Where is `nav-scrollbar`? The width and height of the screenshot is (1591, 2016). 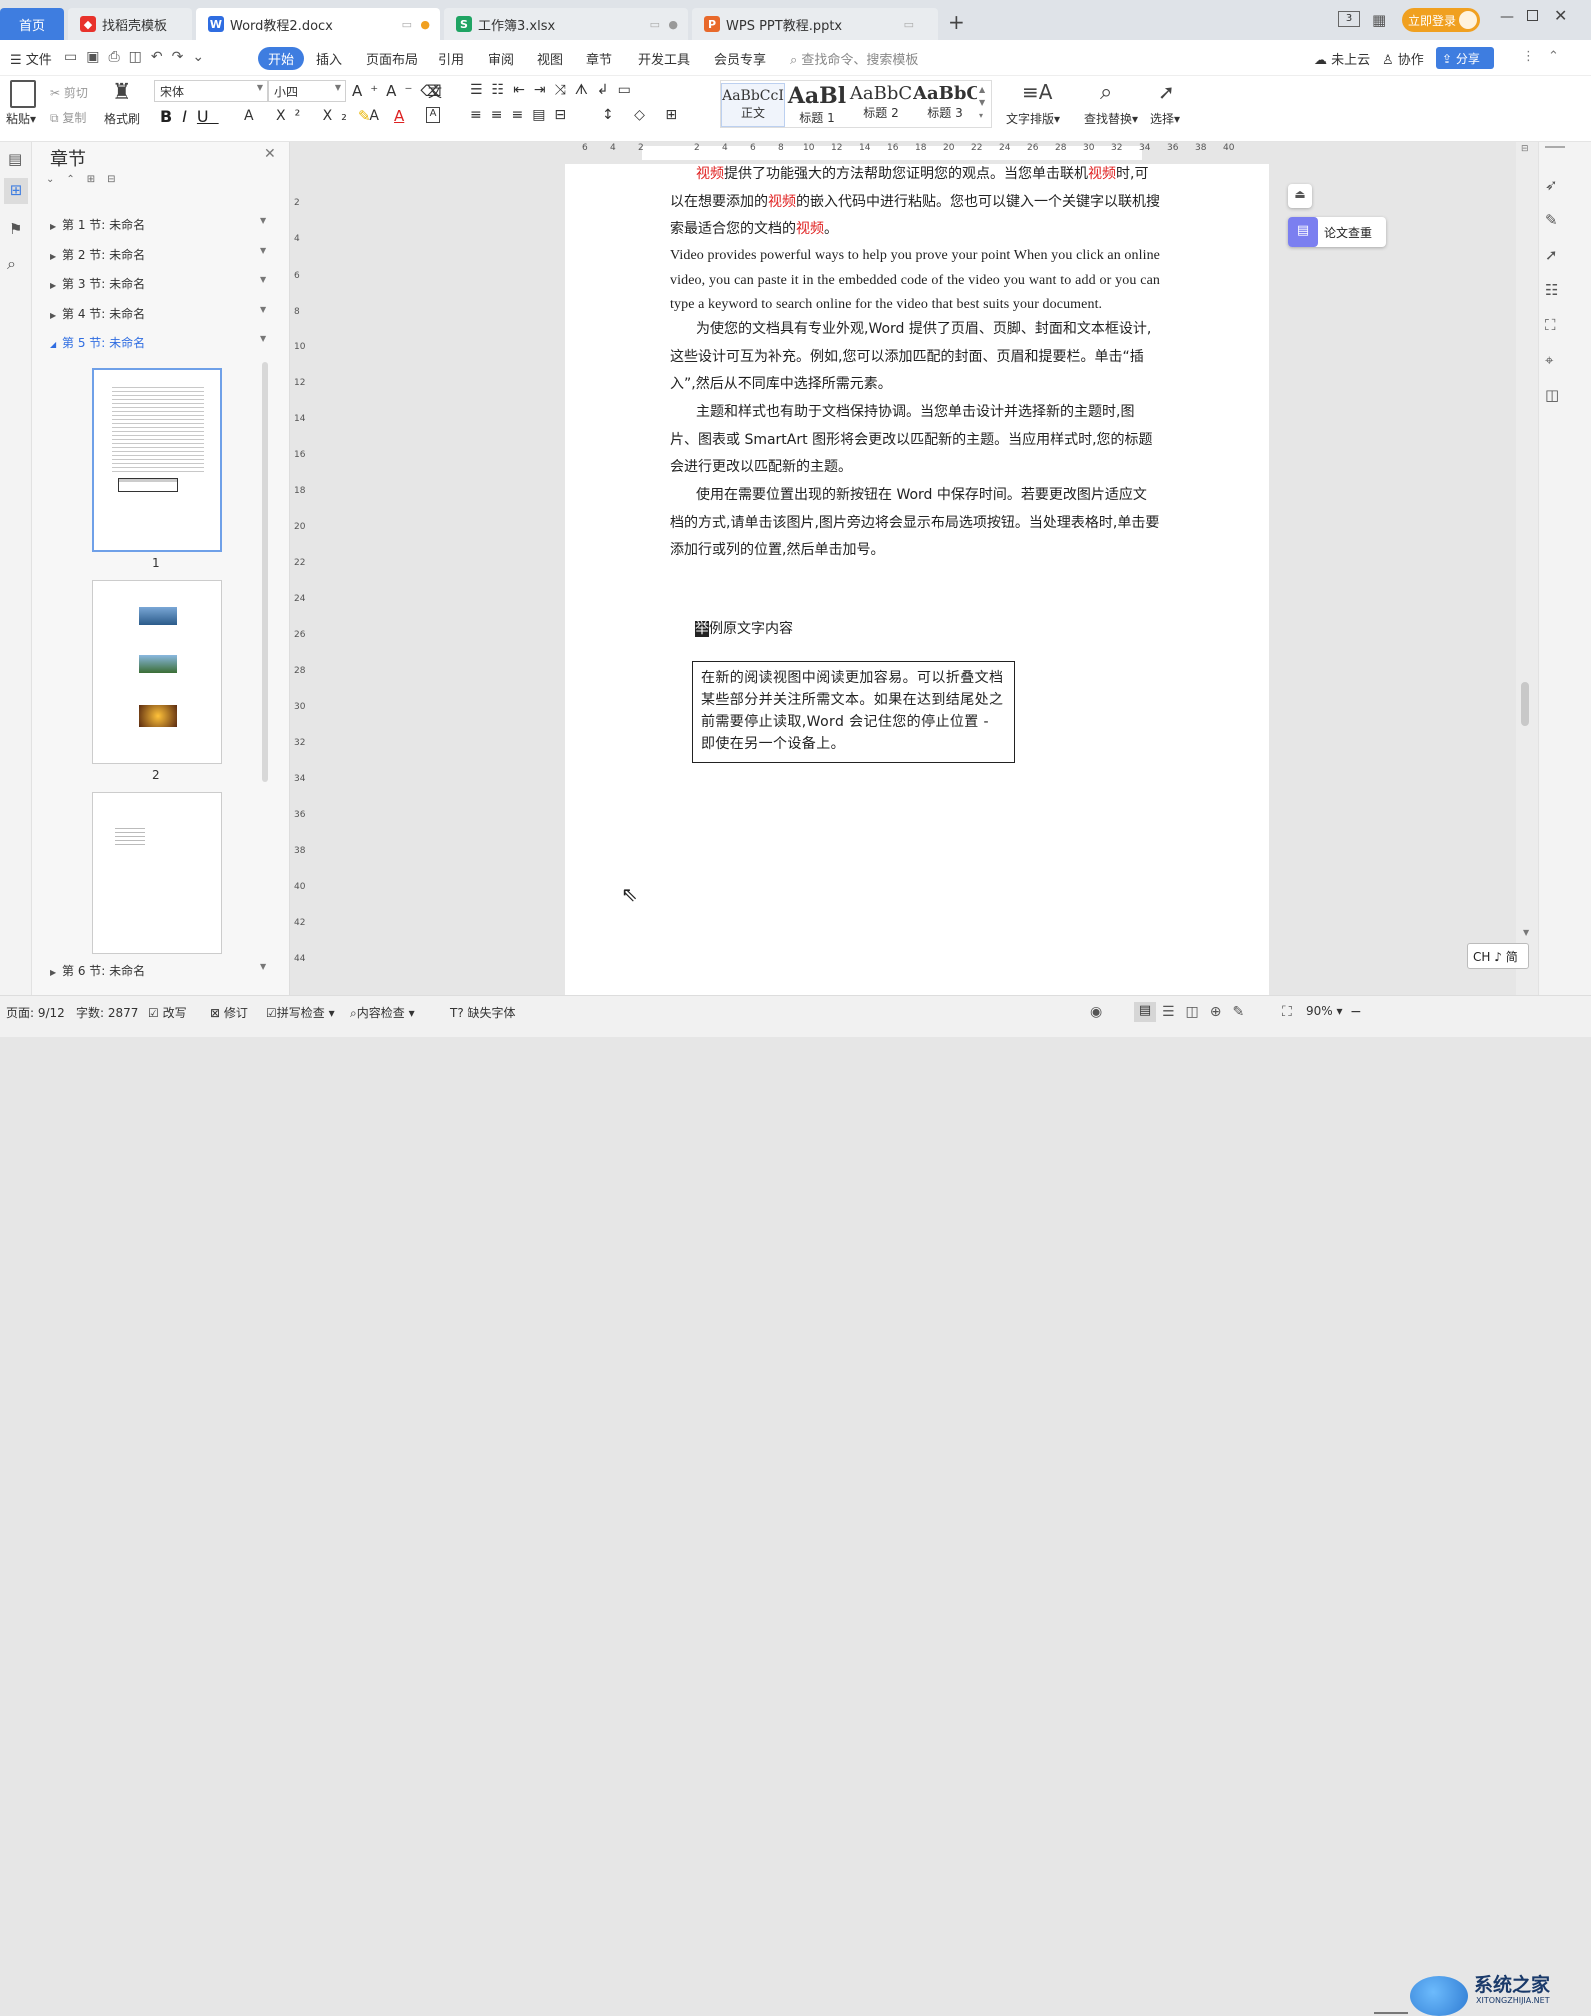
nav-scrollbar is located at coordinates (265, 572).